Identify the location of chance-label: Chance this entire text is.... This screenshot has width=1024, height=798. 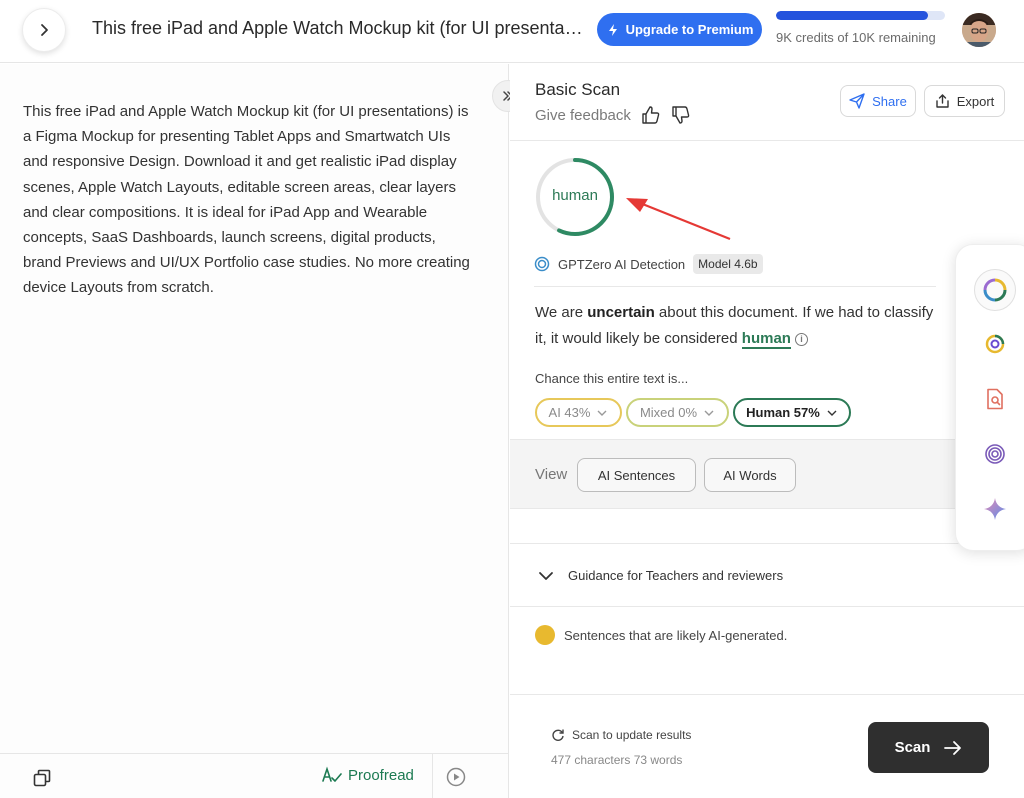
(612, 378).